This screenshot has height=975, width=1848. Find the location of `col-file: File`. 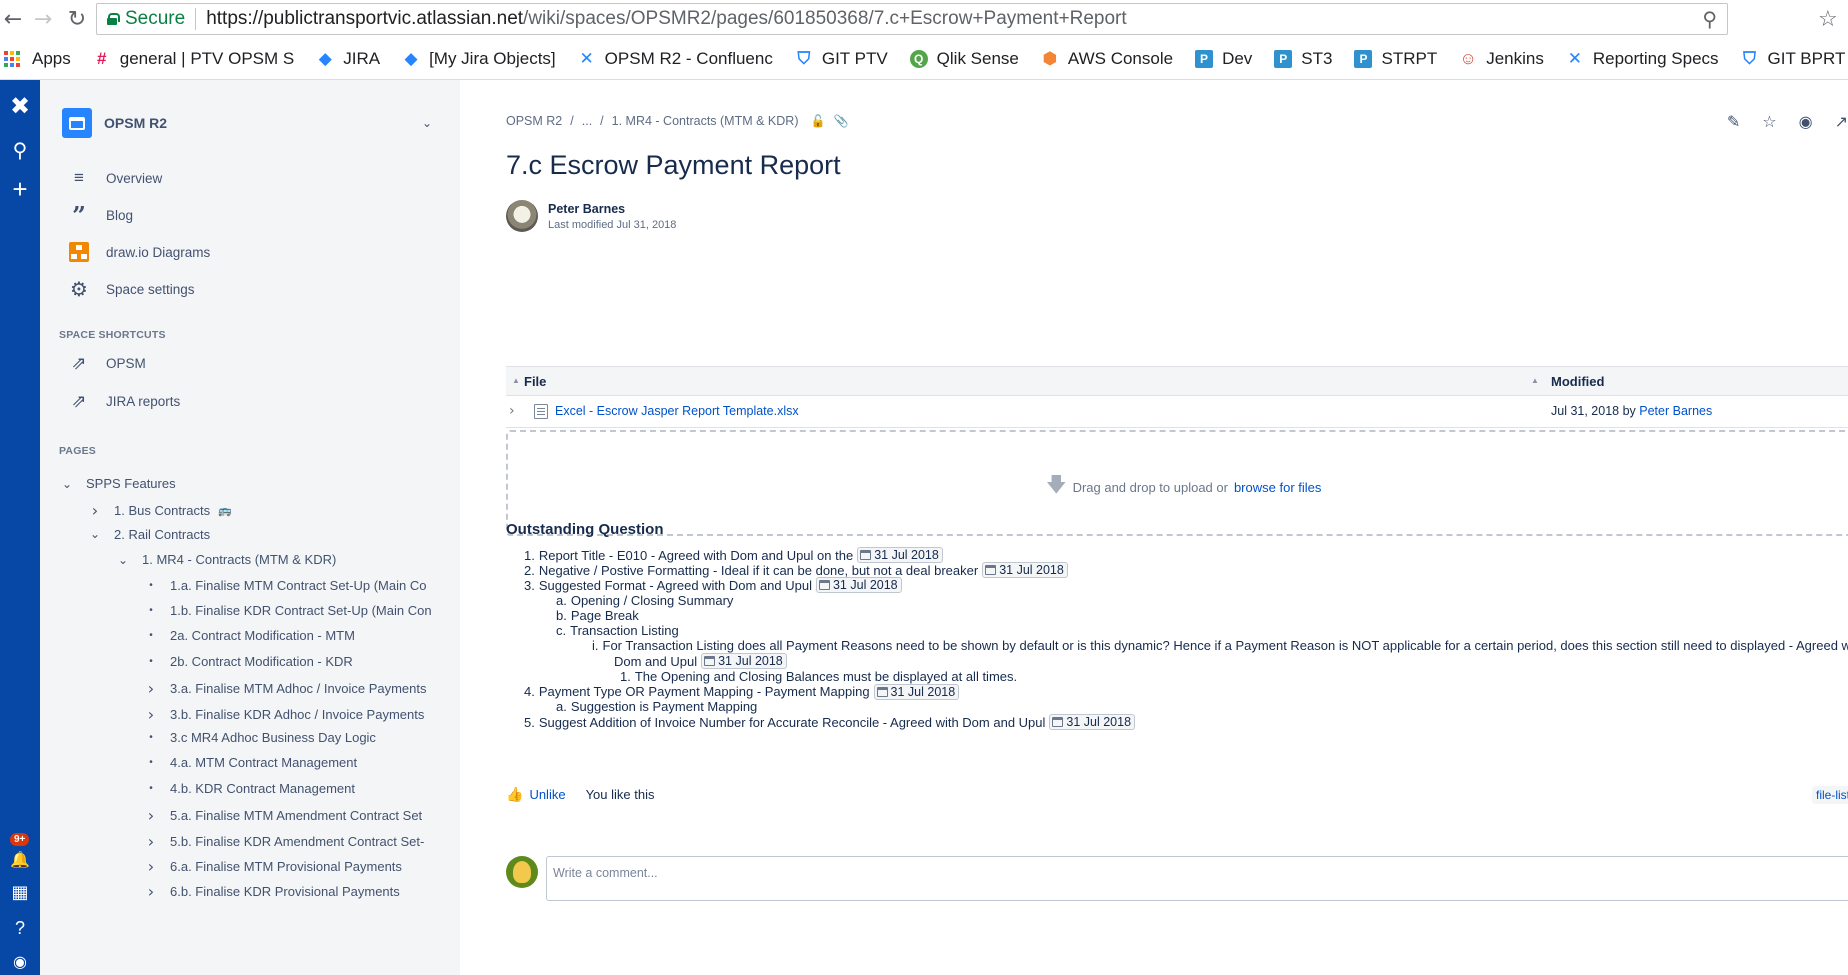

col-file: File is located at coordinates (535, 381).